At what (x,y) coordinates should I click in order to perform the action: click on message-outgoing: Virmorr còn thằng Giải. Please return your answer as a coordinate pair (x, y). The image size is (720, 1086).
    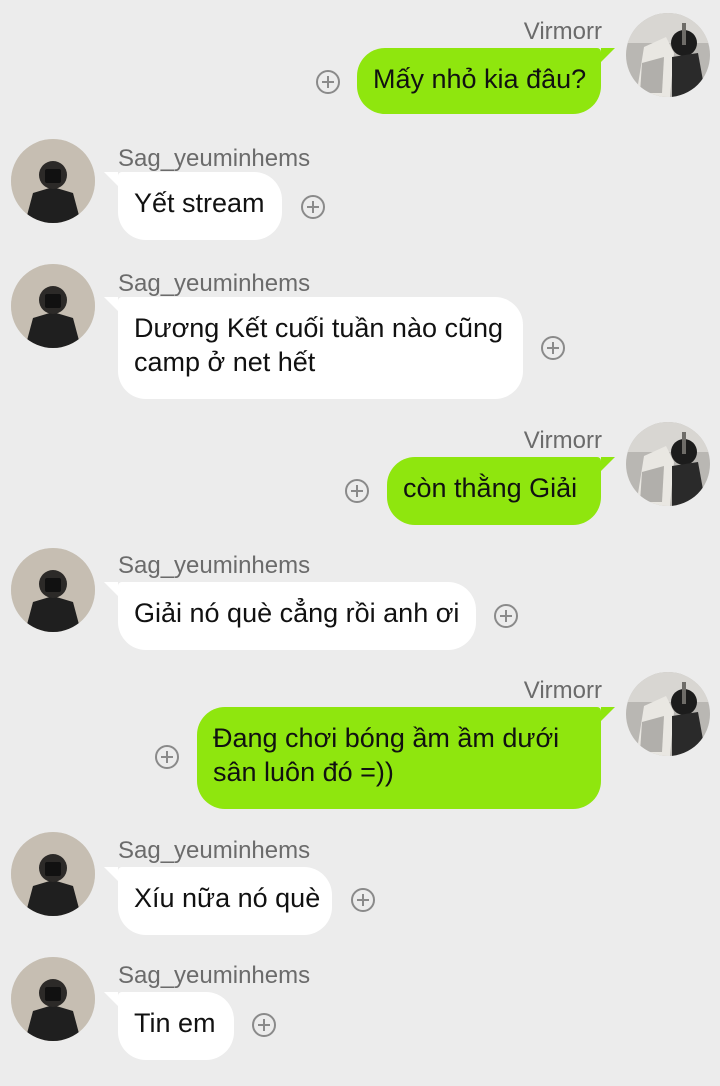
    Looking at the image, I should click on (360, 475).